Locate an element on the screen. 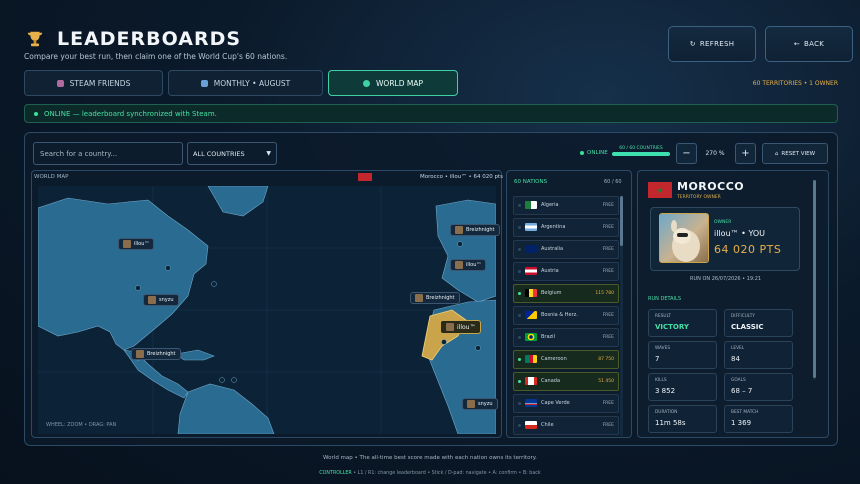 The image size is (860, 484). stat-best-match: BEST MATCH 1 369 is located at coordinates (758, 419).